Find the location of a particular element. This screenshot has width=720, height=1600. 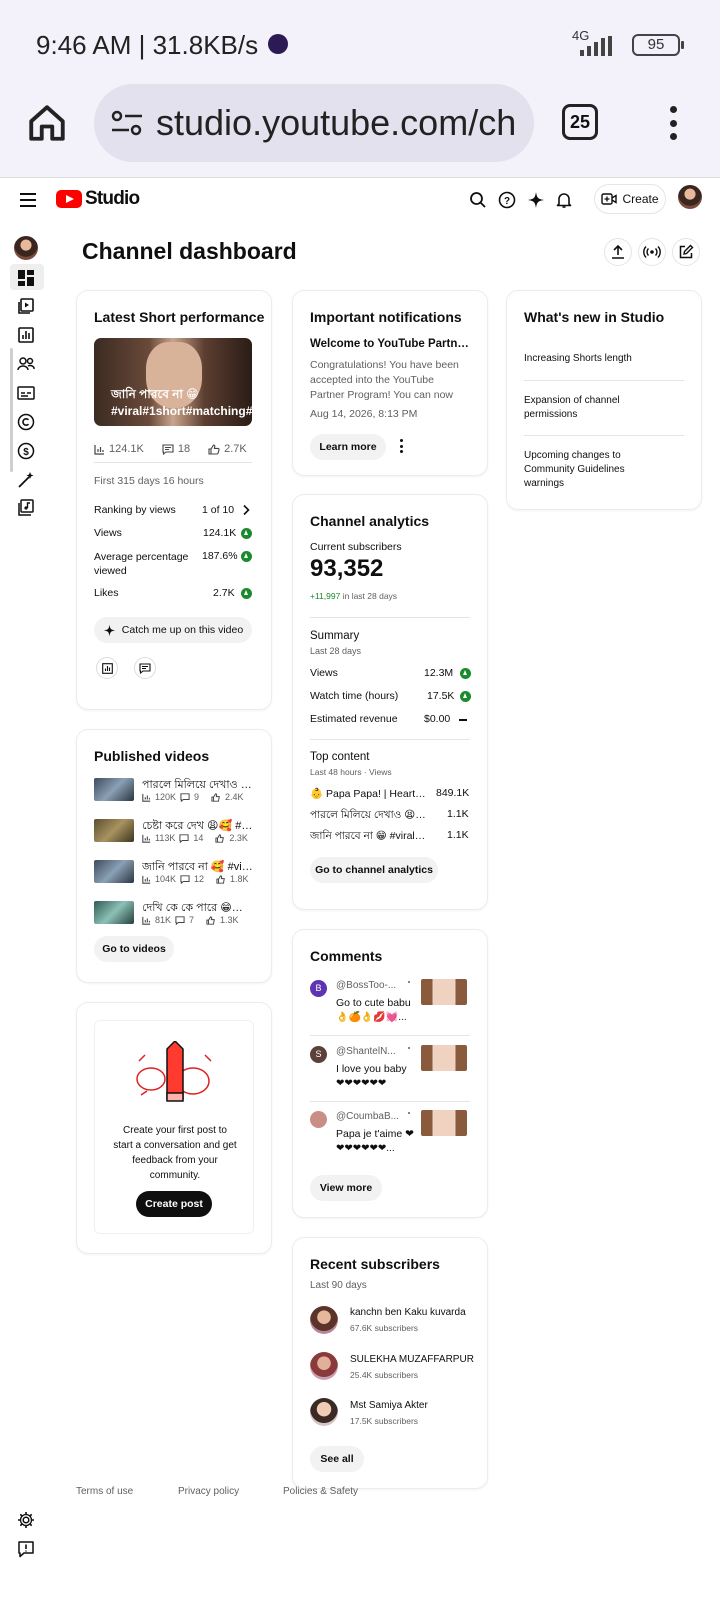

create-post-button is located at coordinates (686, 252).